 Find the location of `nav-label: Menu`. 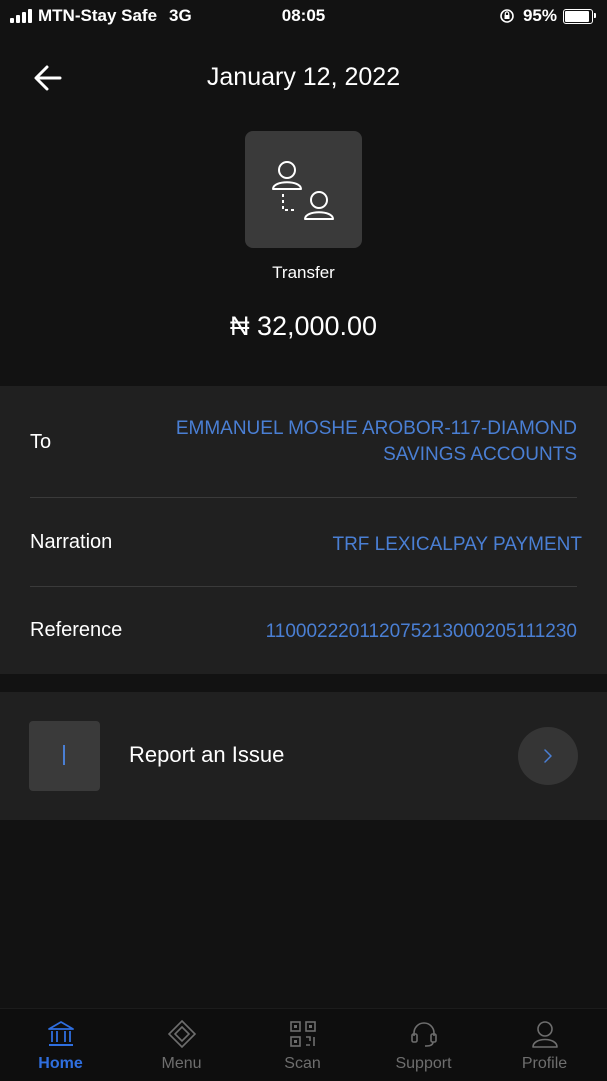

nav-label: Menu is located at coordinates (181, 1063).